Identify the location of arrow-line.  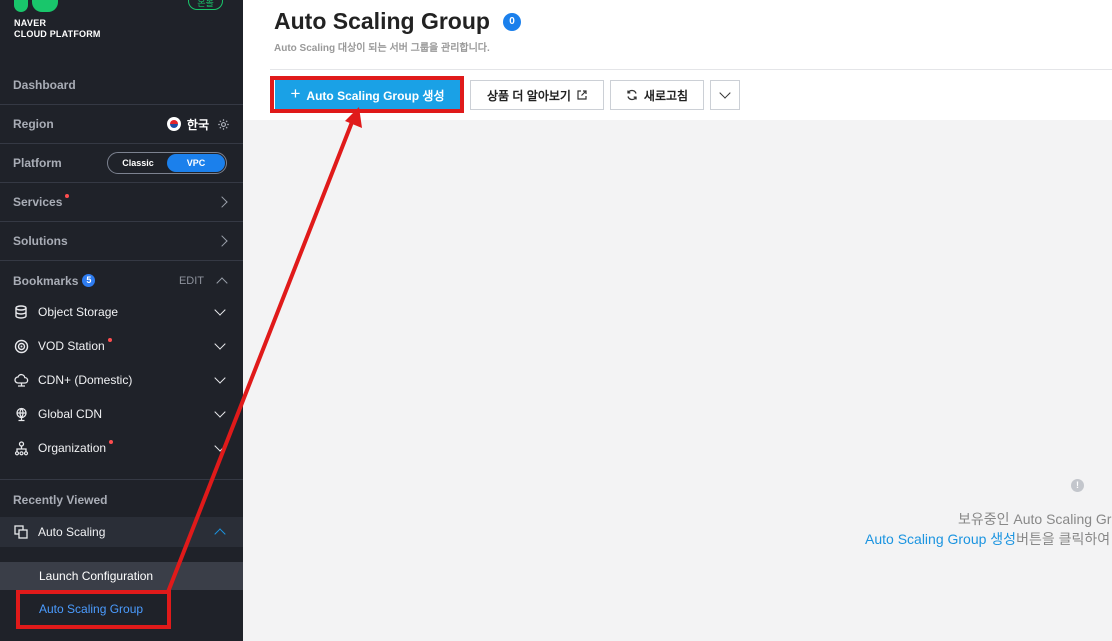
(261, 354).